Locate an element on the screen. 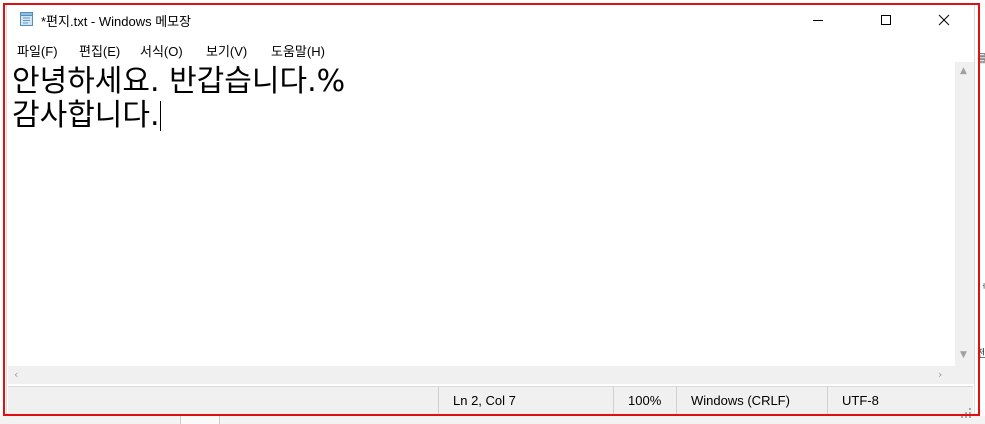  scroll-right-icon: › is located at coordinates (940, 374).